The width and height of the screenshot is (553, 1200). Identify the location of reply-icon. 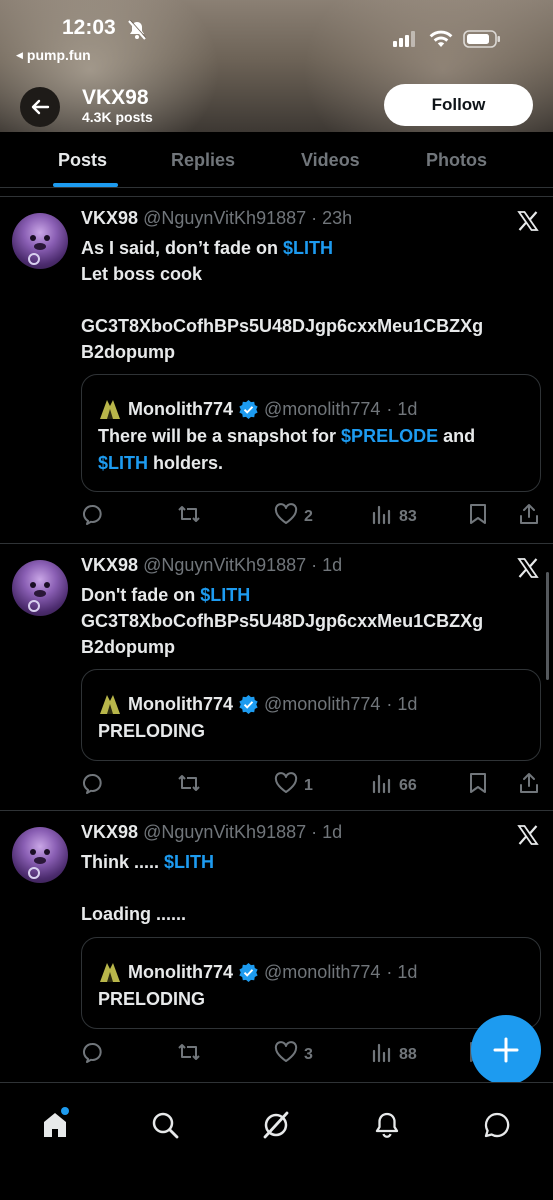
(92, 516).